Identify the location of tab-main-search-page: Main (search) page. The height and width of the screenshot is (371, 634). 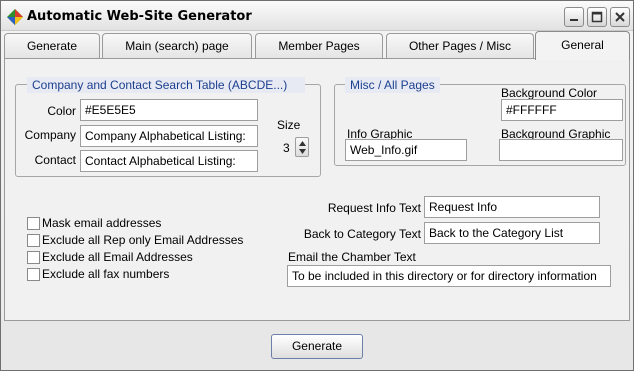
(177, 46).